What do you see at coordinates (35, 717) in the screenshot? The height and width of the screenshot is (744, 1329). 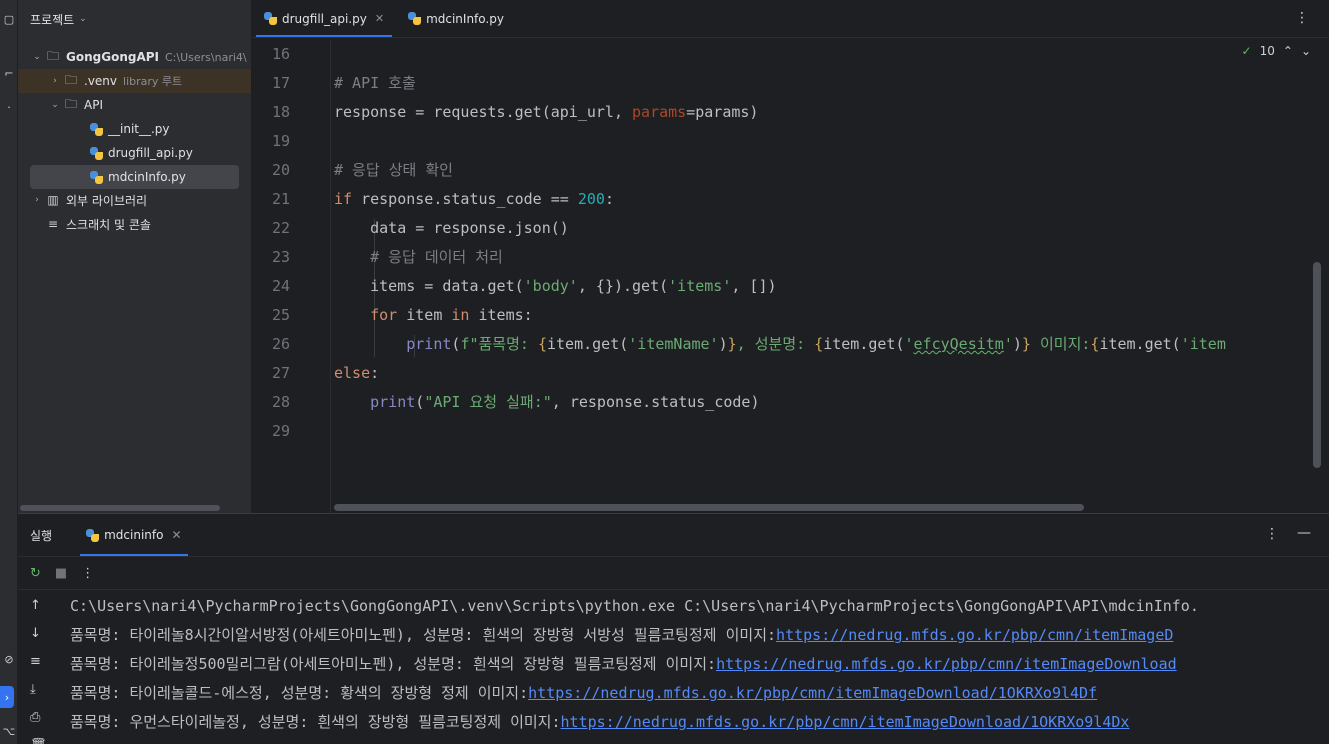 I see `print-icon: ⎙` at bounding box center [35, 717].